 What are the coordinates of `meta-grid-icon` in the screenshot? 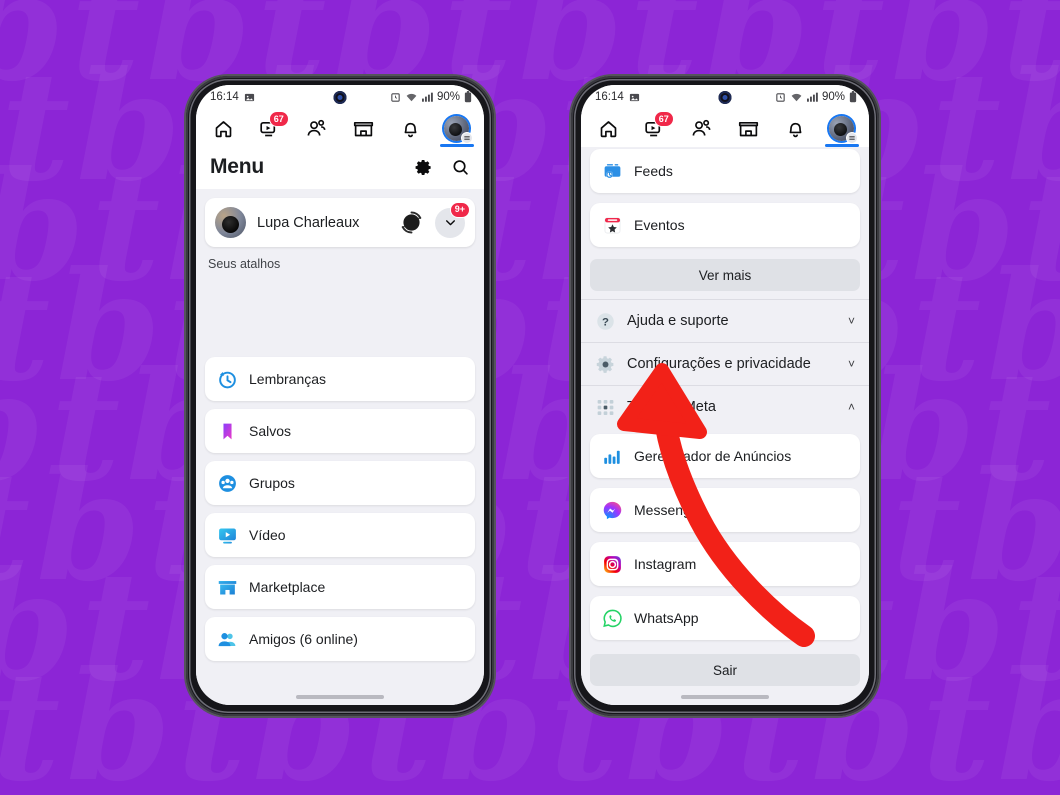 It's located at (605, 407).